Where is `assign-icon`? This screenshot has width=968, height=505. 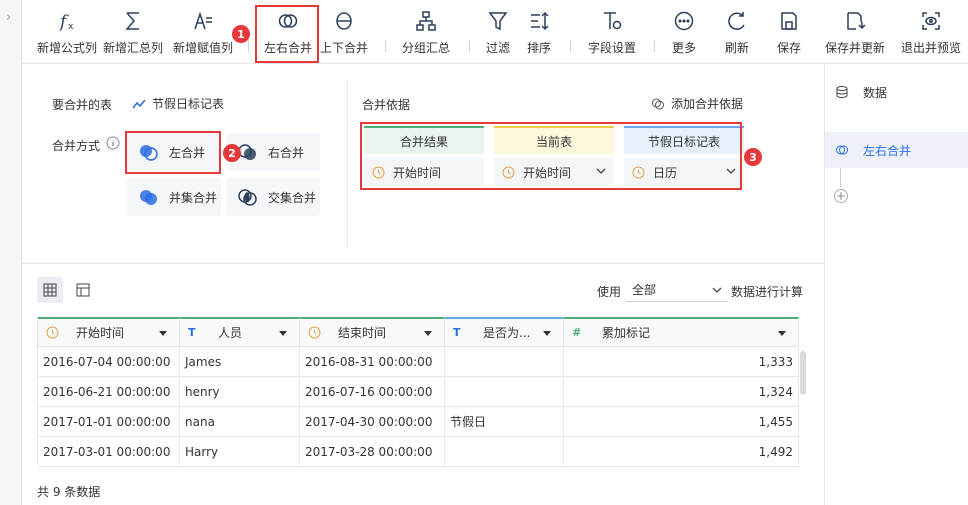
assign-icon is located at coordinates (203, 20).